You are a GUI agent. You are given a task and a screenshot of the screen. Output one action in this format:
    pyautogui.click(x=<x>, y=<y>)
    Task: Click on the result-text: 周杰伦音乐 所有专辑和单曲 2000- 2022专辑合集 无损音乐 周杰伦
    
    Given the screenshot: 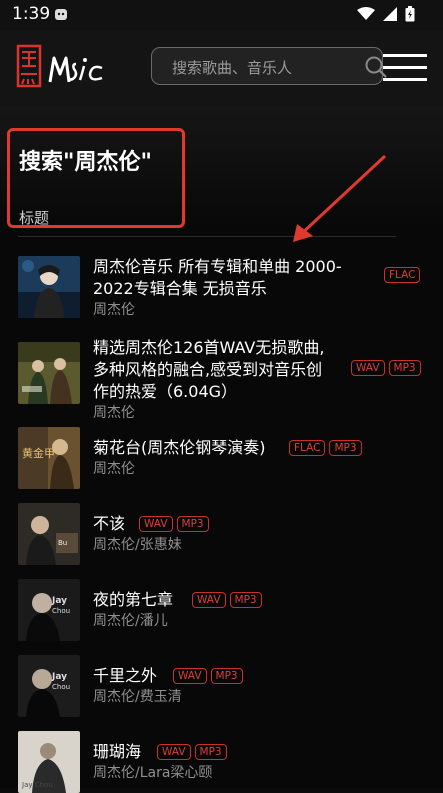 What is the action you would take?
    pyautogui.click(x=238, y=287)
    